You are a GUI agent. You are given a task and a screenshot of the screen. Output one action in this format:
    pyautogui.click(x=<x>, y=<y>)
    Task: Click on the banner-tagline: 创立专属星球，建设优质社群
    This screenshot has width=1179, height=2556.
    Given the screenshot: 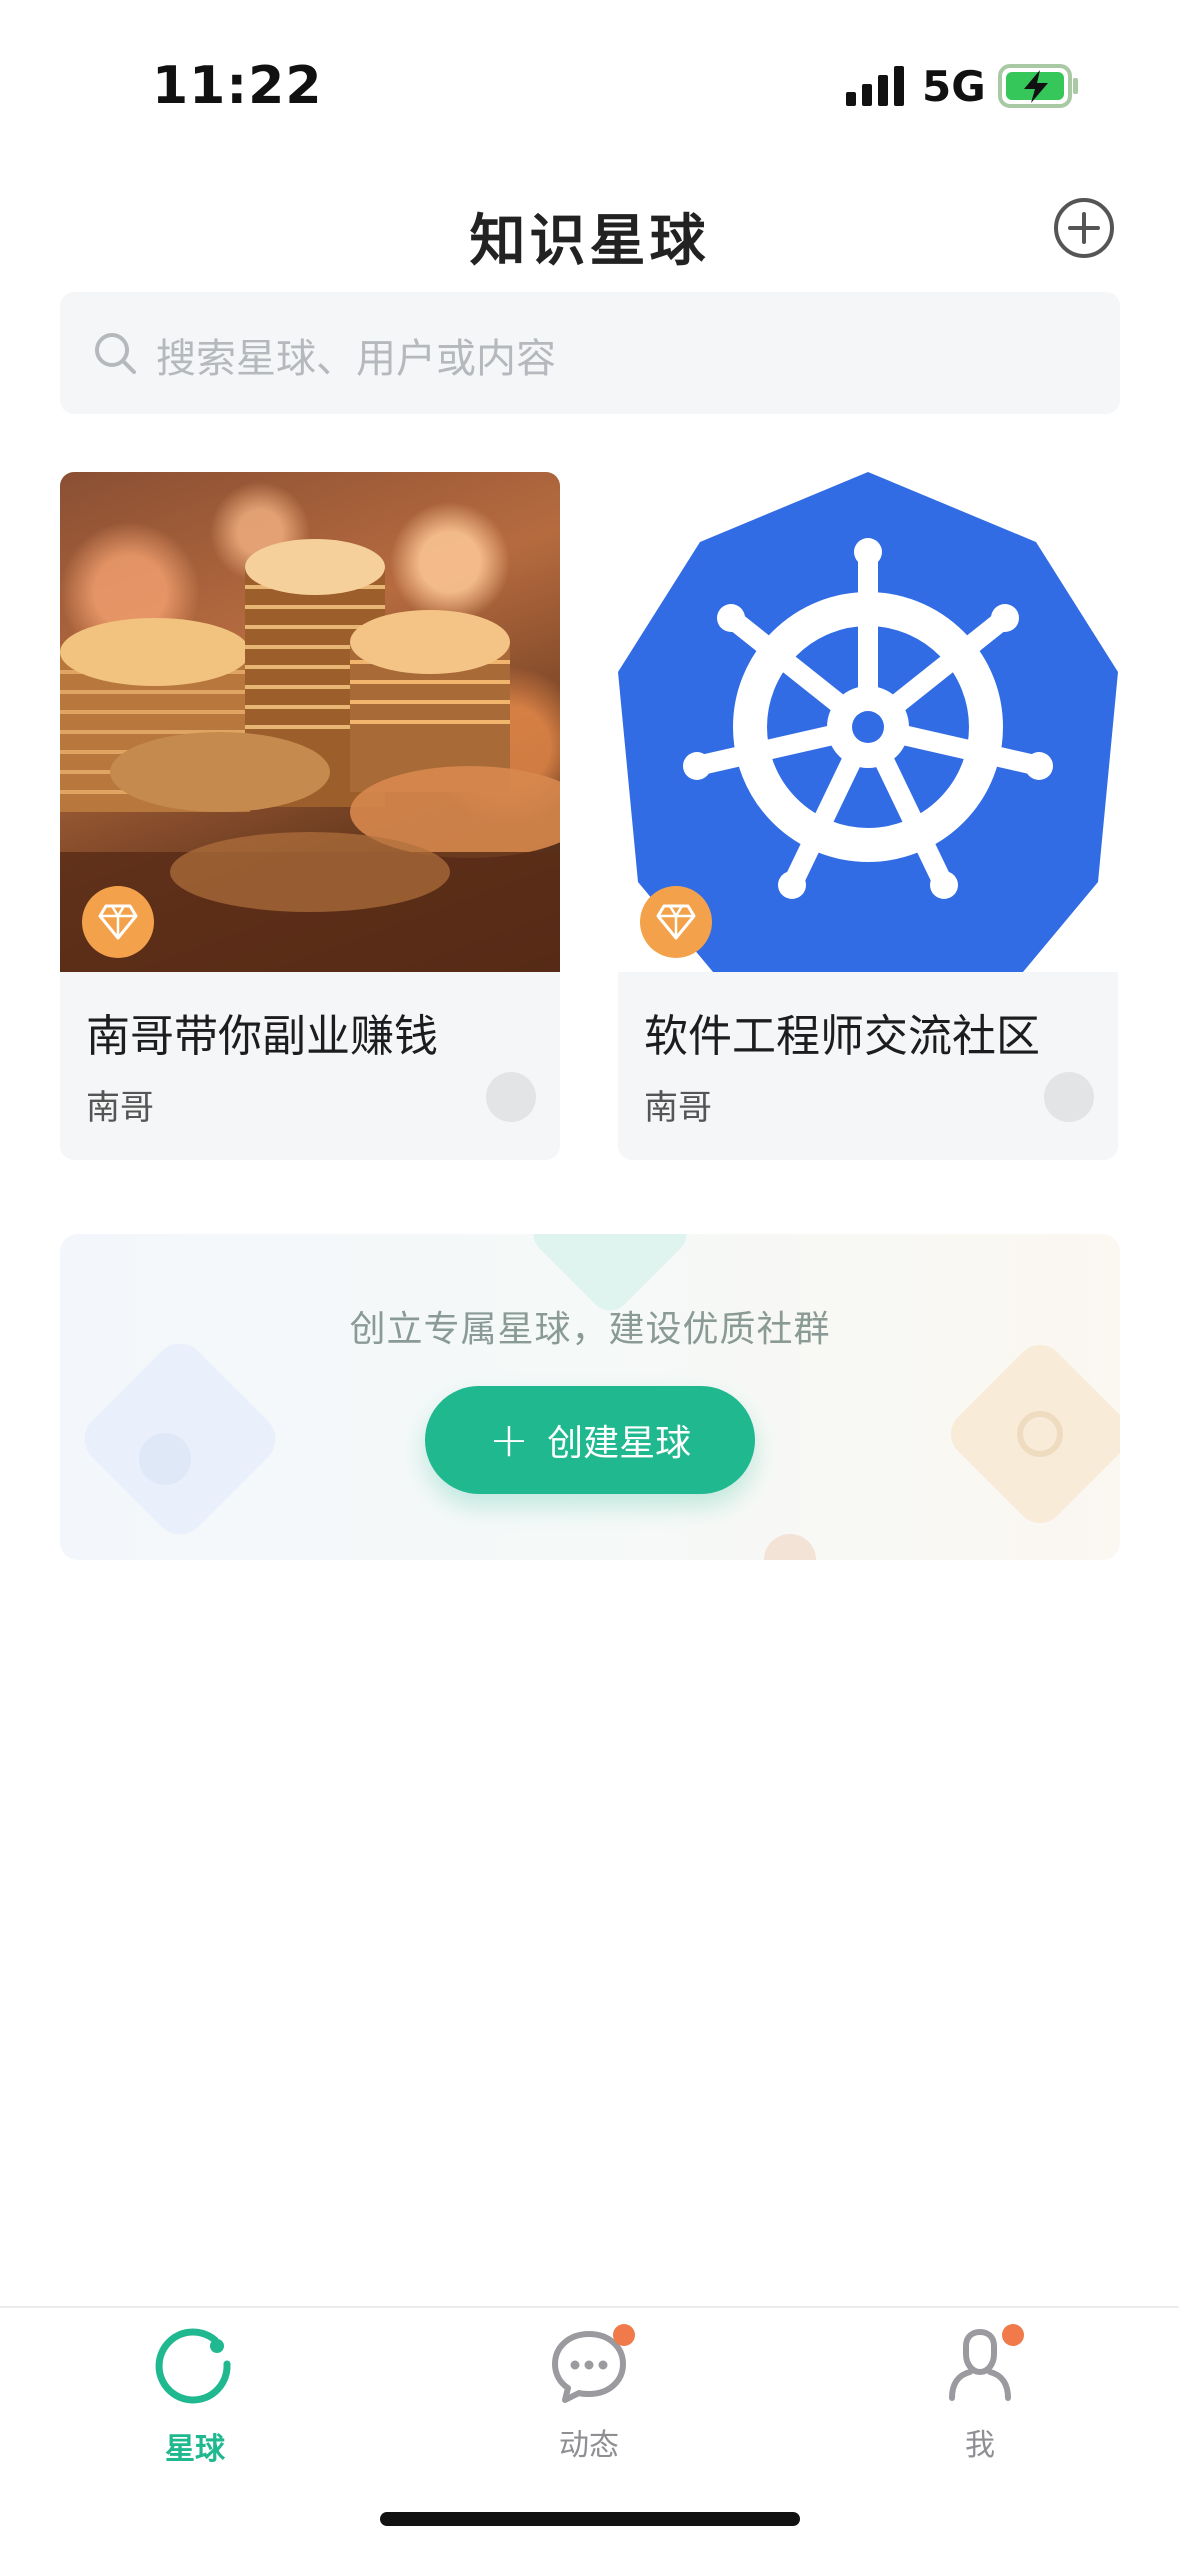 What is the action you would take?
    pyautogui.click(x=590, y=1329)
    